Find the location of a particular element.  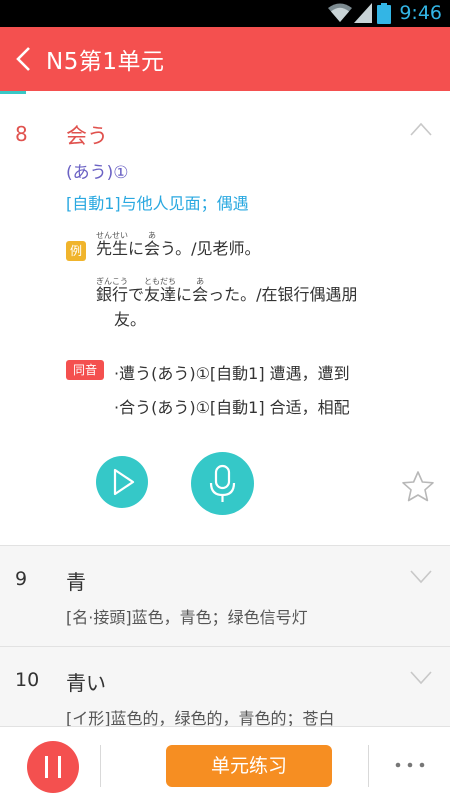

app-bar: N5第1单元 is located at coordinates (225, 59).